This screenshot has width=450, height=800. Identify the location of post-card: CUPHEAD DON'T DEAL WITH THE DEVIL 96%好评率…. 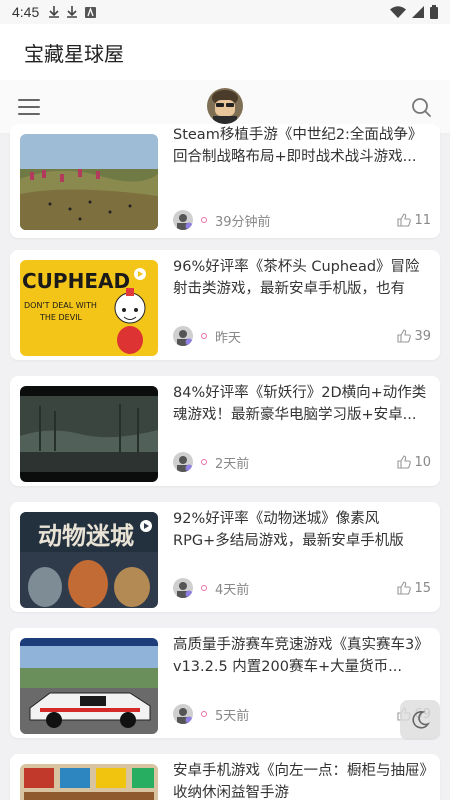
(225, 305).